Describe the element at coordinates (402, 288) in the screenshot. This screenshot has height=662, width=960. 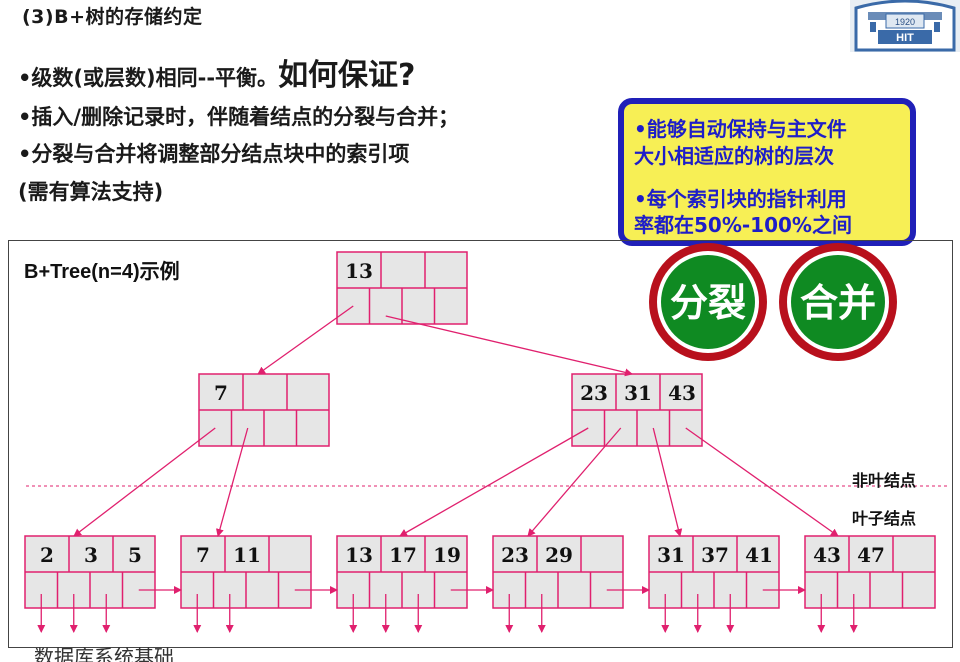
I see `node-root: 13` at that location.